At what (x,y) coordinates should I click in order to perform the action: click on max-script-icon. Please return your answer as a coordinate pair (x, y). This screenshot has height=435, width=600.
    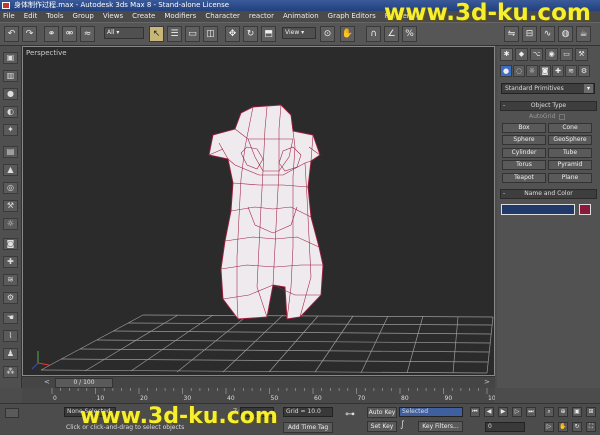
    Looking at the image, I should click on (12, 413).